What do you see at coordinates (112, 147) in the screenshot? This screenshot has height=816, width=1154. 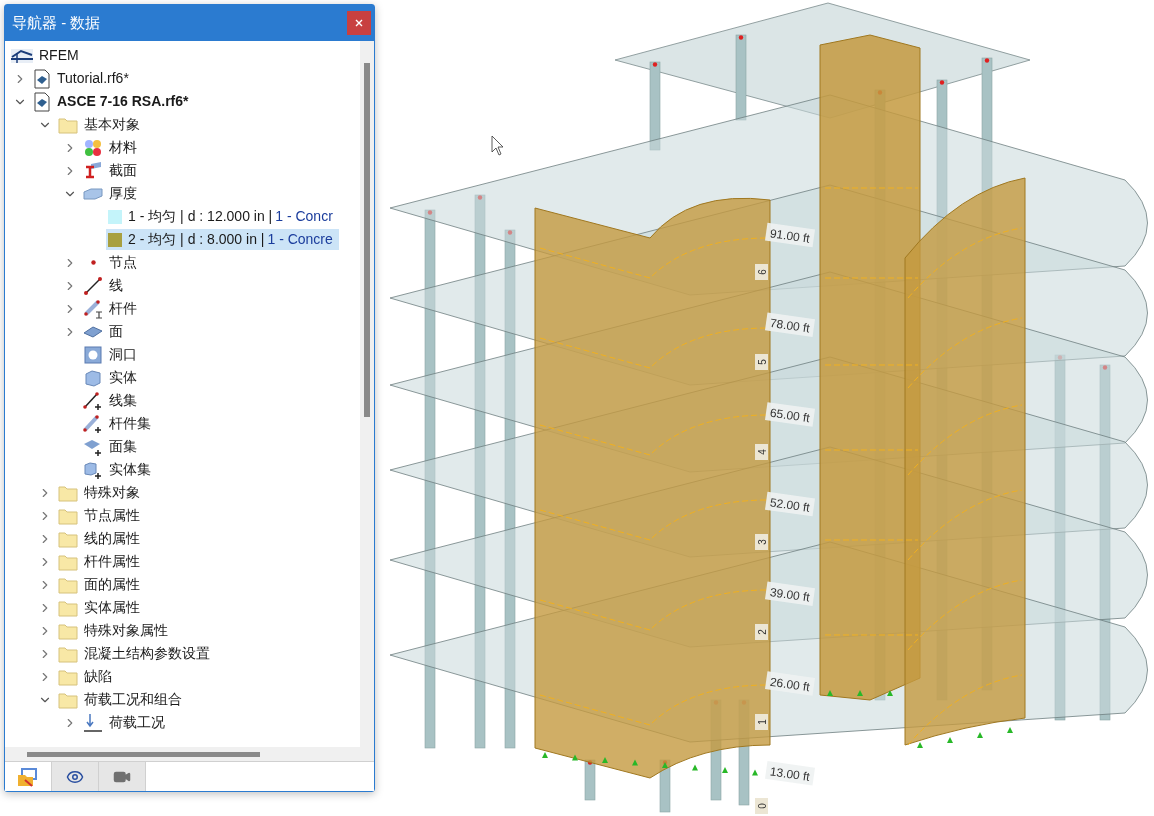 I see `tree-item: 材料` at bounding box center [112, 147].